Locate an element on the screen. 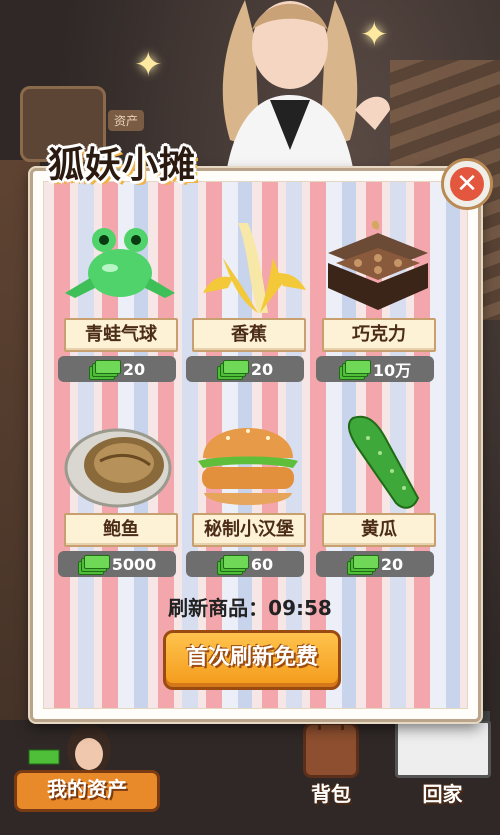  backpack-icon is located at coordinates (331, 746).